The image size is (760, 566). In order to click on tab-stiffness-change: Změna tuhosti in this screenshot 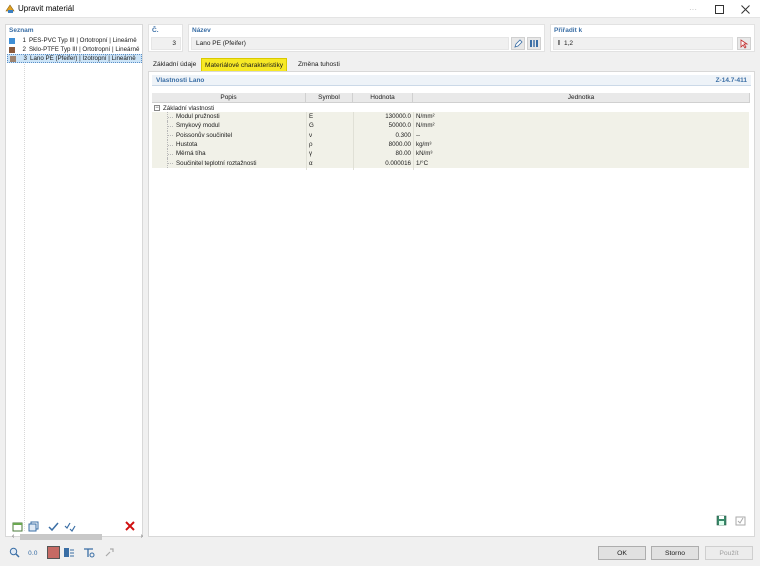, I will do `click(319, 64)`.